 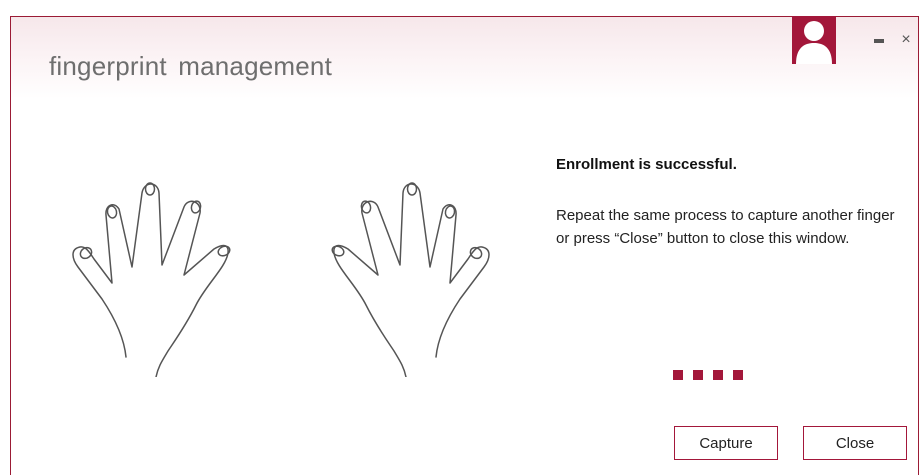 What do you see at coordinates (879, 41) in the screenshot?
I see `minimize-button` at bounding box center [879, 41].